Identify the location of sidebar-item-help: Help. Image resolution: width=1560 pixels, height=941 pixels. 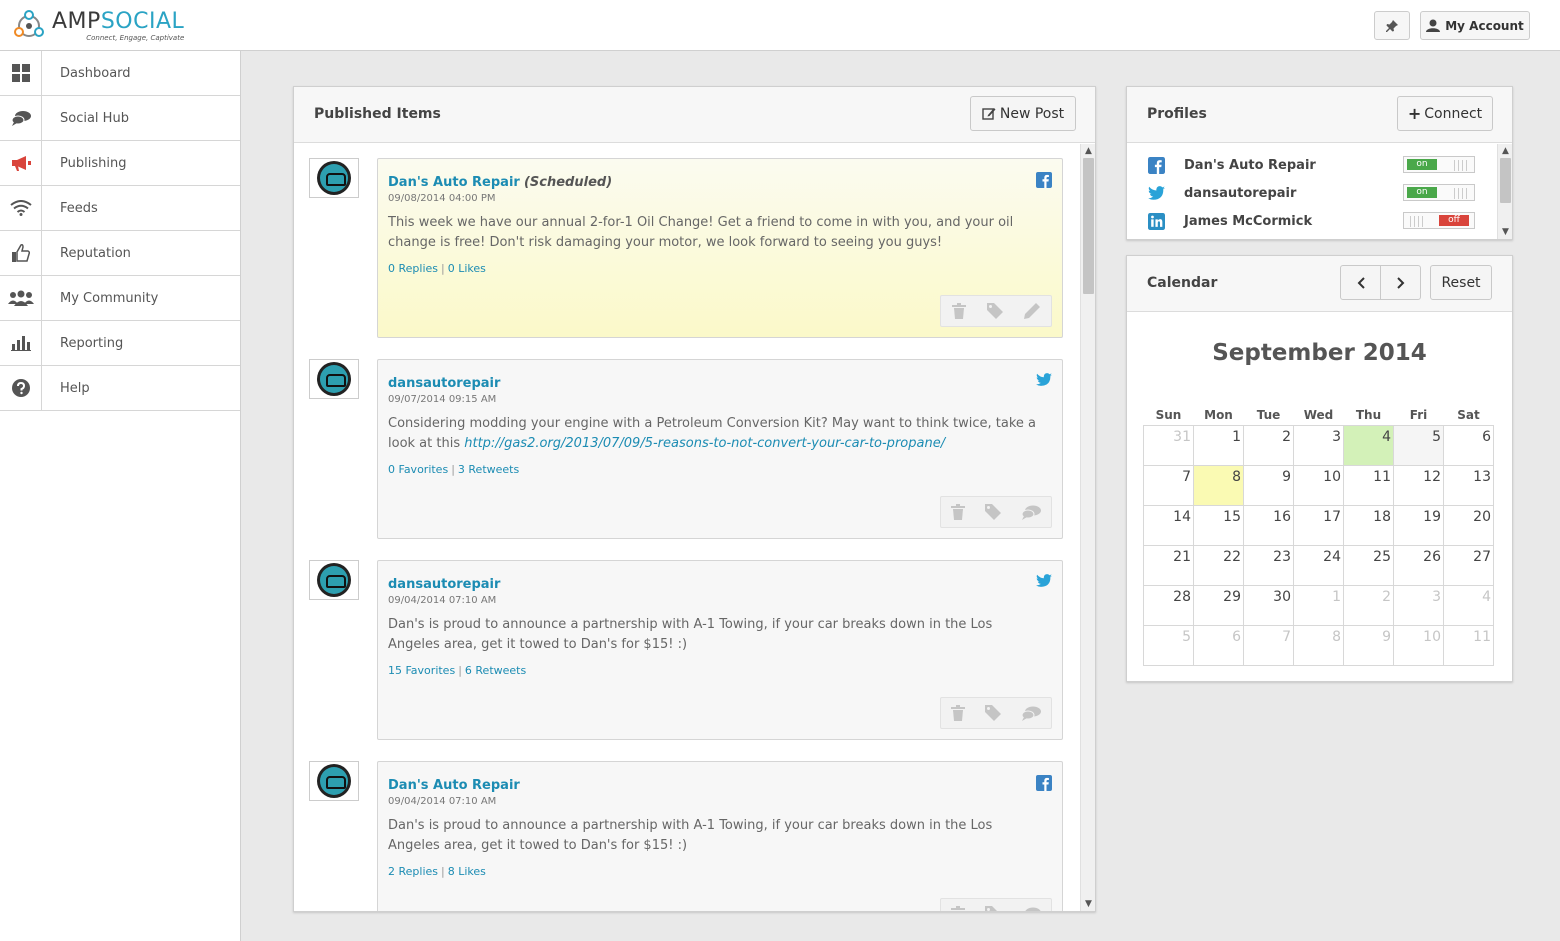
(120, 388).